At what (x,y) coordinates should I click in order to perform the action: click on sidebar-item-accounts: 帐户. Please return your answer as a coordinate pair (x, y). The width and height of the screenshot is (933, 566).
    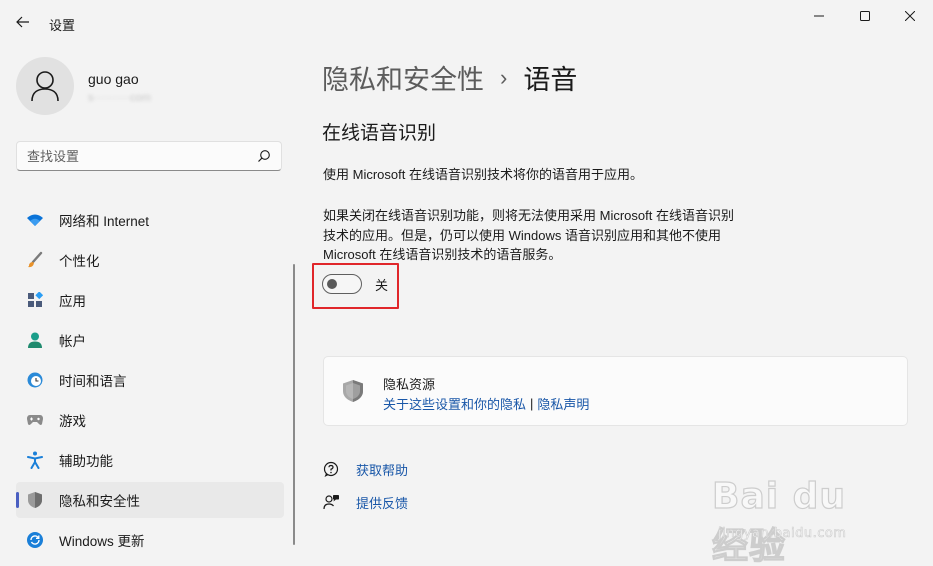
    Looking at the image, I should click on (150, 340).